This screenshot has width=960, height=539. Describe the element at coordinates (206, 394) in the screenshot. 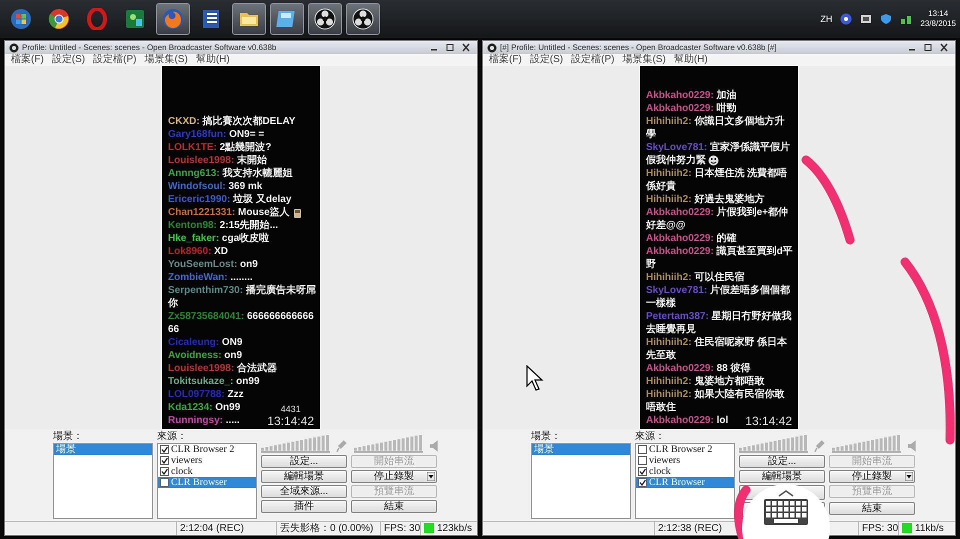

I see `chat-message: LOL097788: Zzz` at that location.